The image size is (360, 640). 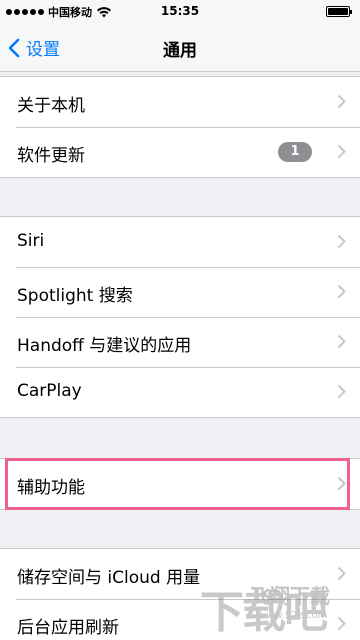 I want to click on watermark-logo: 下载吧 飞翔下载 www.52z.com, so click(x=275, y=607).